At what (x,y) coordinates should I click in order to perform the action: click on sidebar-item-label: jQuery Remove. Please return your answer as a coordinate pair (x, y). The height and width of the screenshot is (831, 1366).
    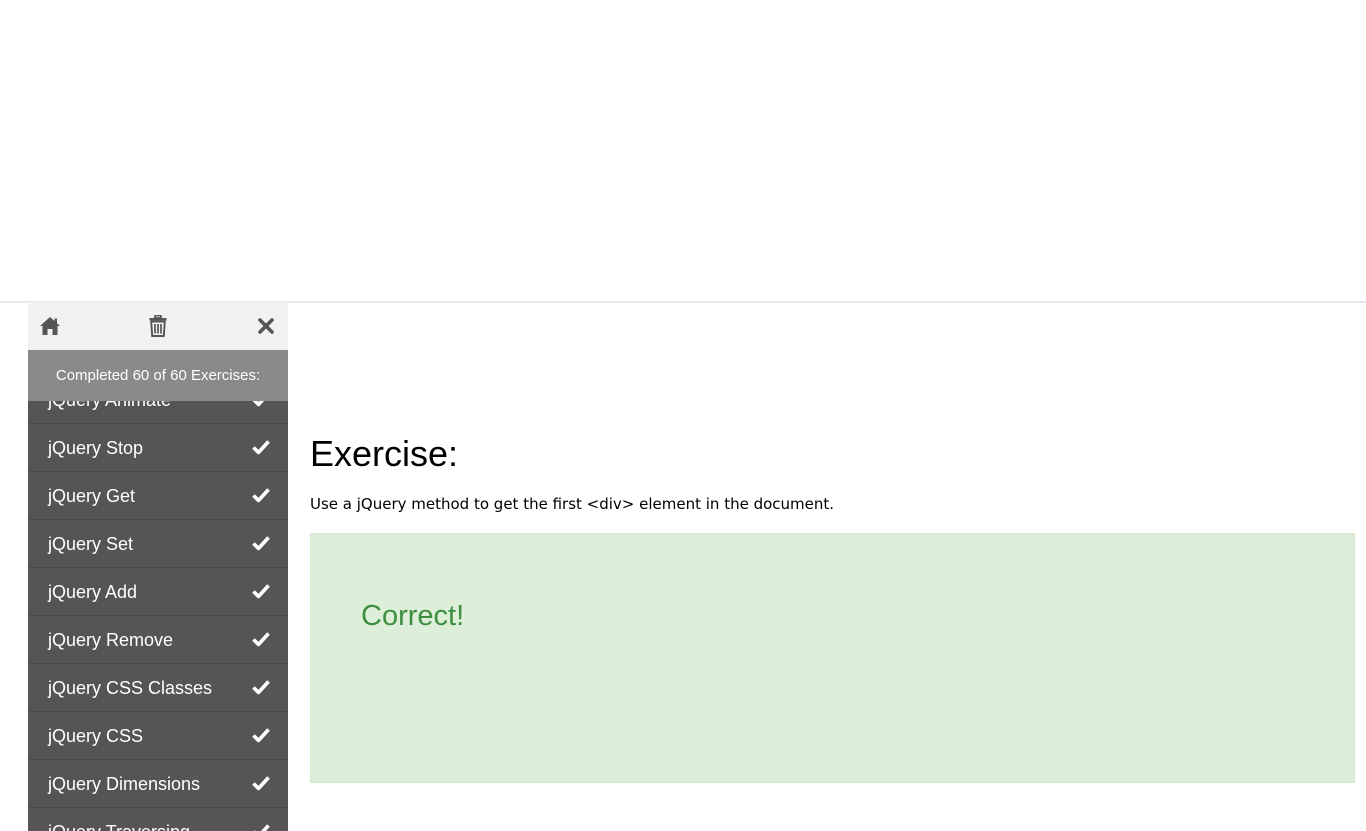
    Looking at the image, I should click on (111, 640).